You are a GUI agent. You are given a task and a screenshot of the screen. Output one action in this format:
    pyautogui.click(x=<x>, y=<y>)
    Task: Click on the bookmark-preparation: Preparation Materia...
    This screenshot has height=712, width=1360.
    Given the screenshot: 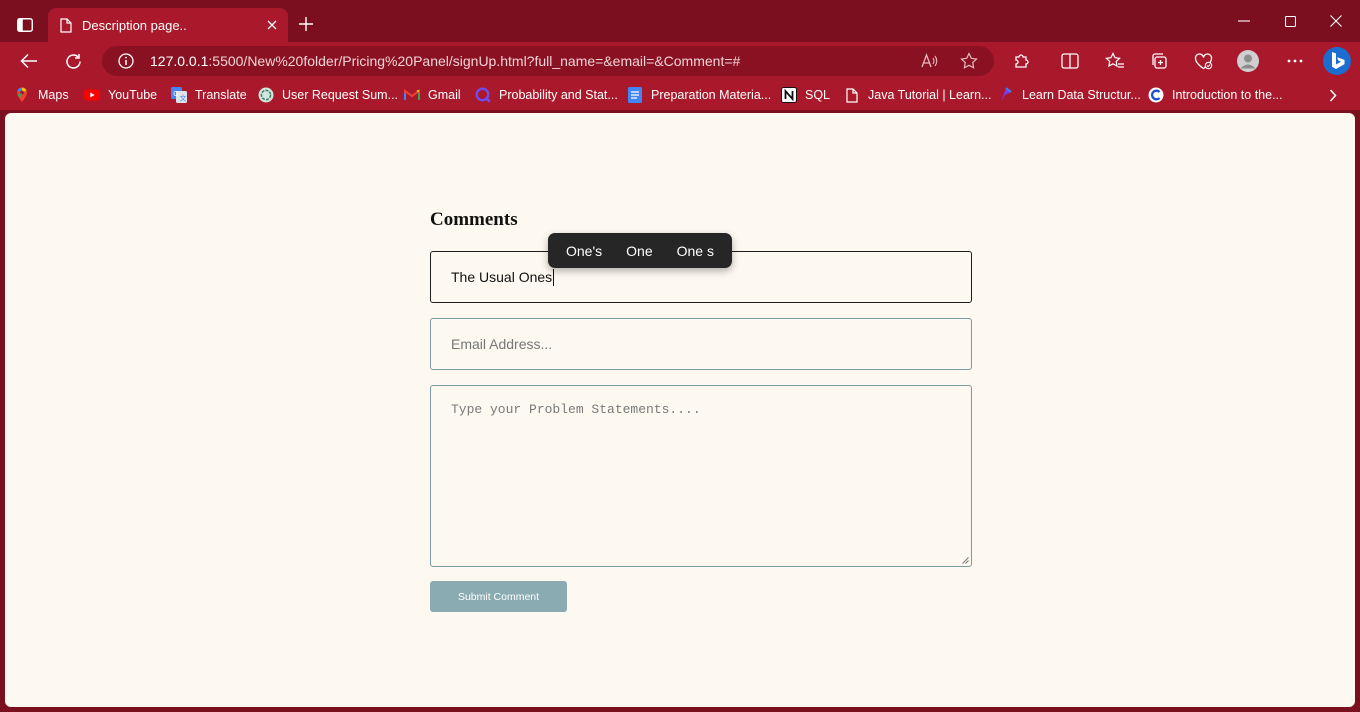 What is the action you would take?
    pyautogui.click(x=699, y=95)
    